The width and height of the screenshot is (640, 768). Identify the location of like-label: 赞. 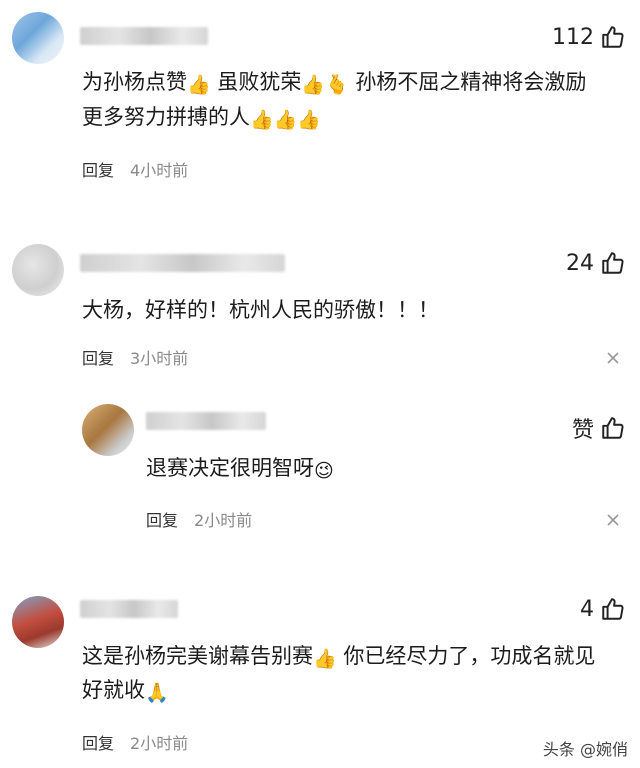
(582, 430).